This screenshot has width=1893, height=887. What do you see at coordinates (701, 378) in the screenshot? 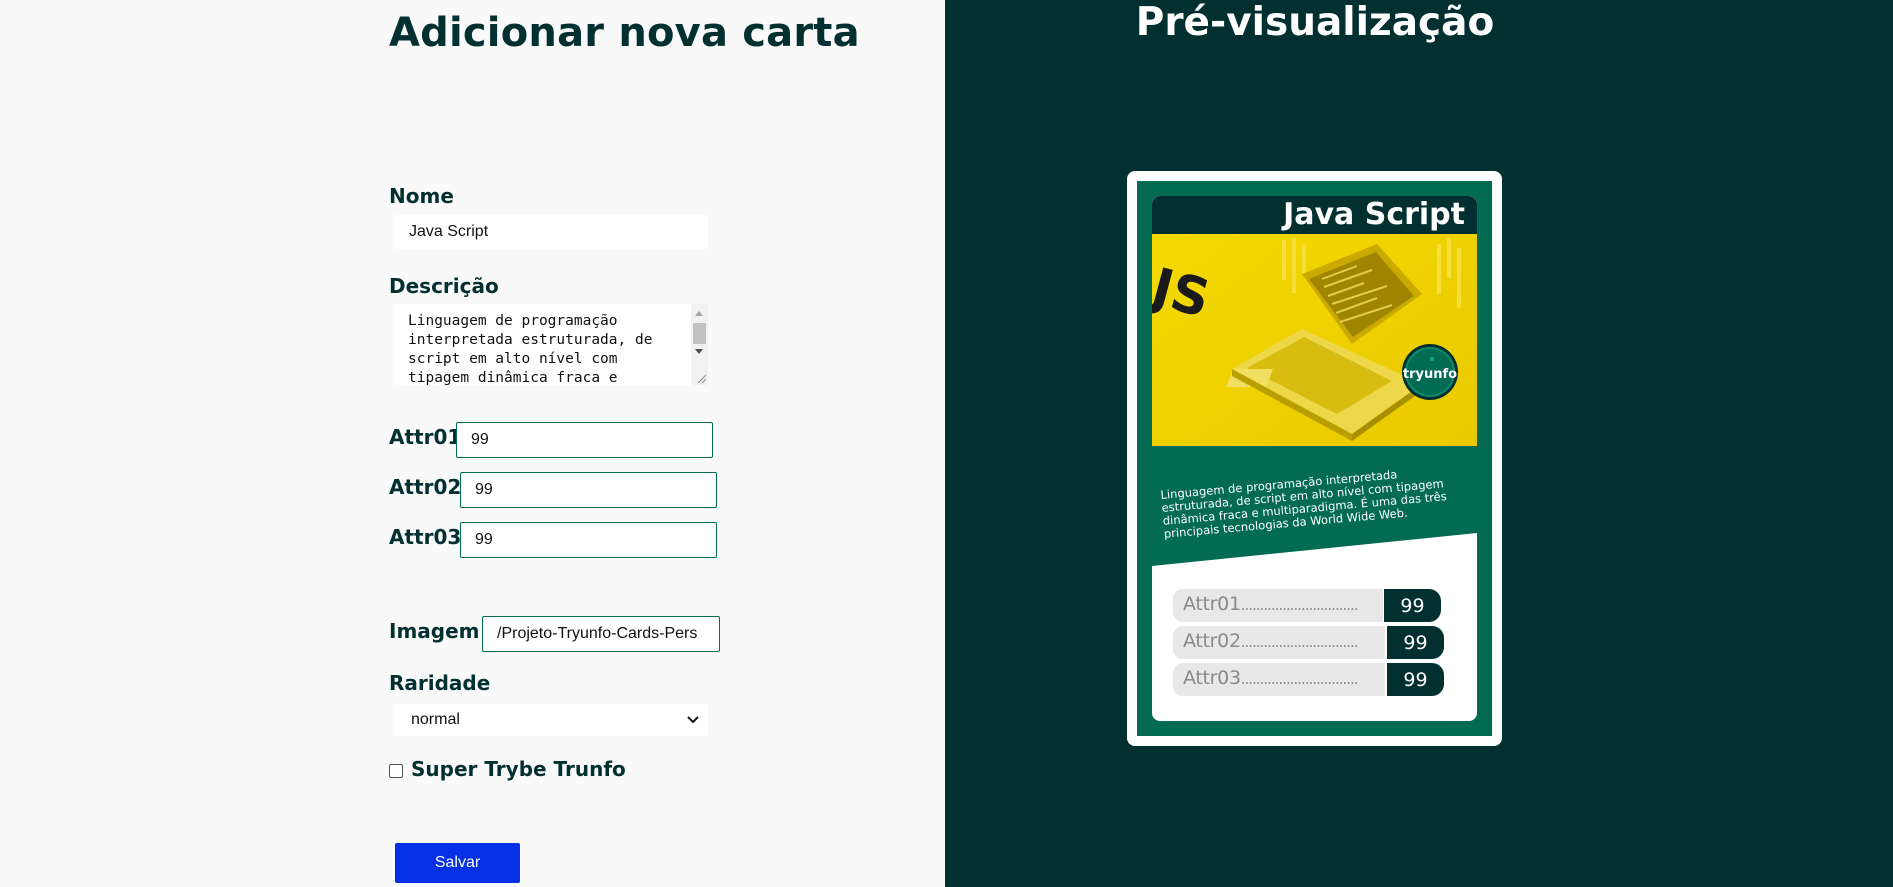
I see `resize-grip-icon` at bounding box center [701, 378].